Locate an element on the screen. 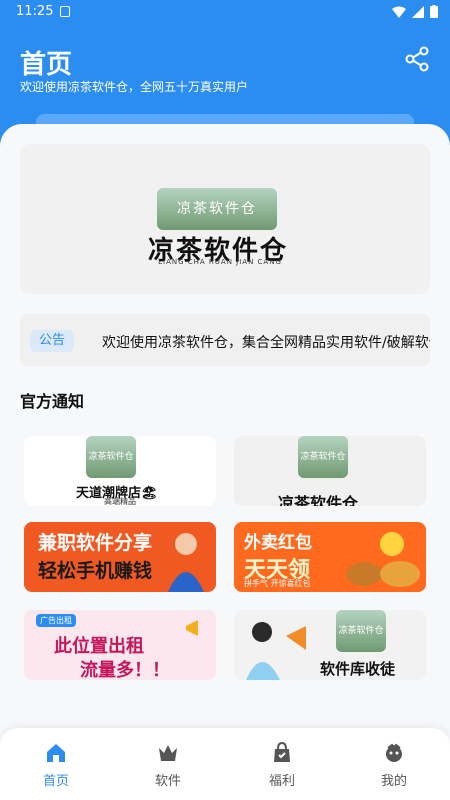 Image resolution: width=450 pixels, height=800 pixels. page-subtitle: 欢迎使用凉茶软件仓，全网五十万真实用户 is located at coordinates (134, 87).